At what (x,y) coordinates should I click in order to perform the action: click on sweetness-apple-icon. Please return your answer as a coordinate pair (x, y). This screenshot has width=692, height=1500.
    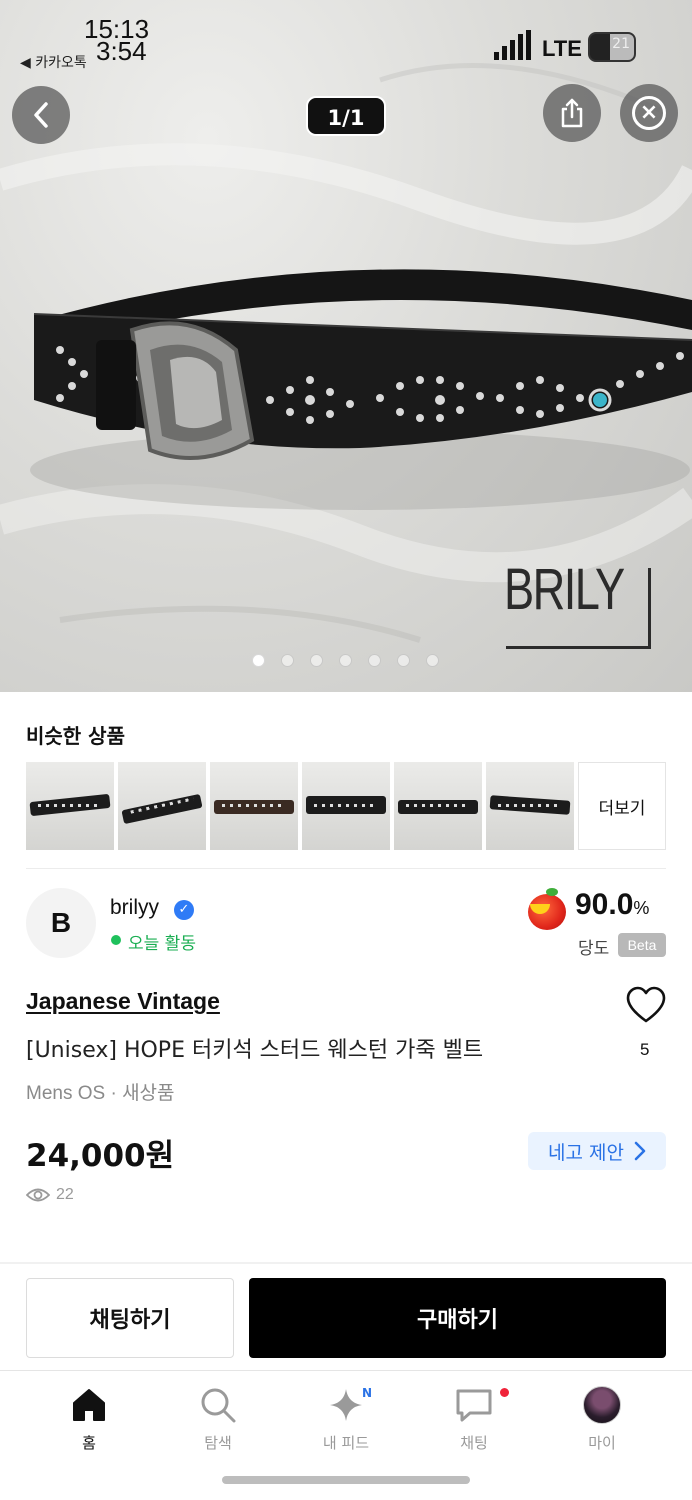
    Looking at the image, I should click on (547, 909).